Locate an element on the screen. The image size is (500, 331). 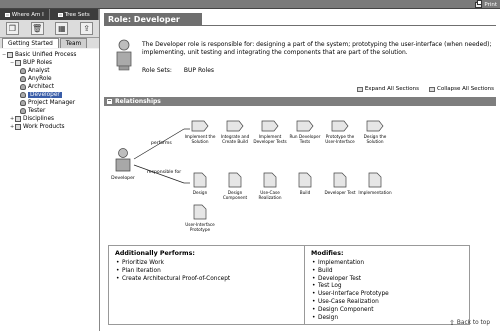
refresh-icon: ⇪ is located at coordinates (86, 28).